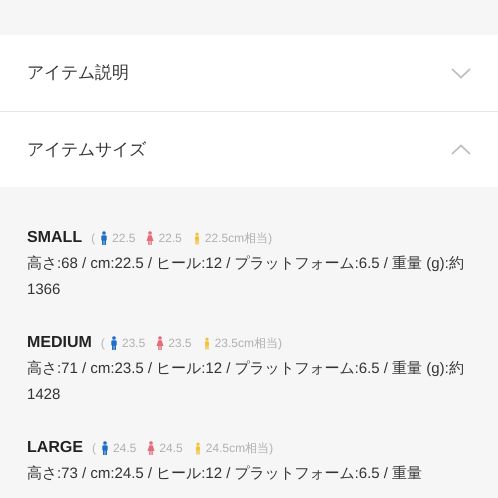 The image size is (498, 498). What do you see at coordinates (55, 448) in the screenshot?
I see `size-name: LARGE` at bounding box center [55, 448].